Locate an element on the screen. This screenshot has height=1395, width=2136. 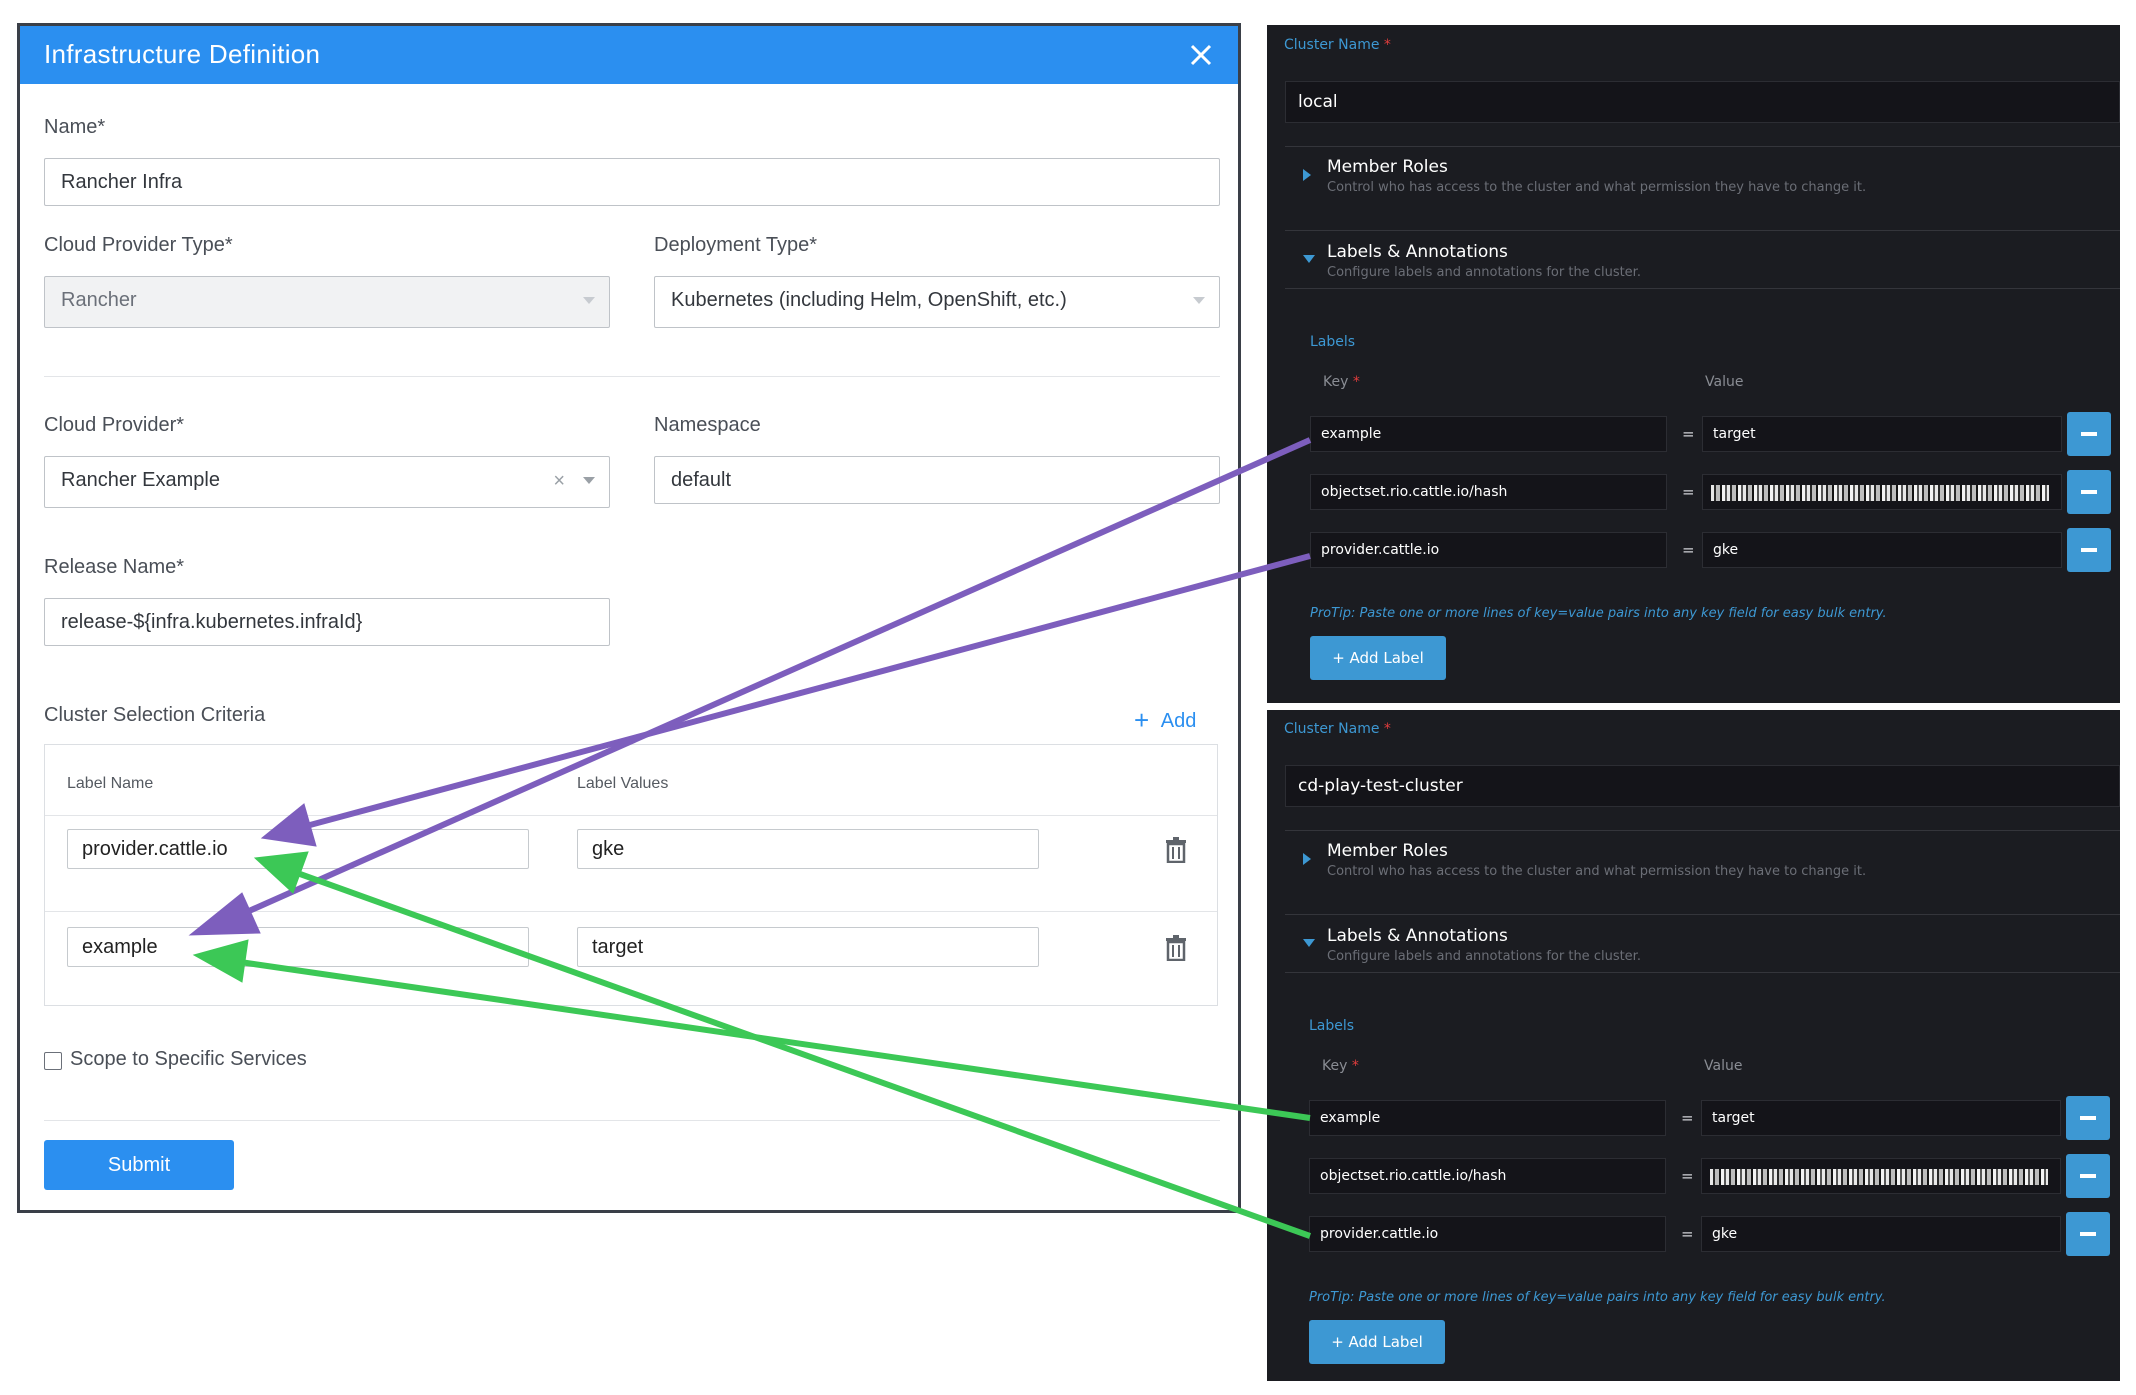
cloud-provider-select: Rancher Example × is located at coordinates (327, 482).